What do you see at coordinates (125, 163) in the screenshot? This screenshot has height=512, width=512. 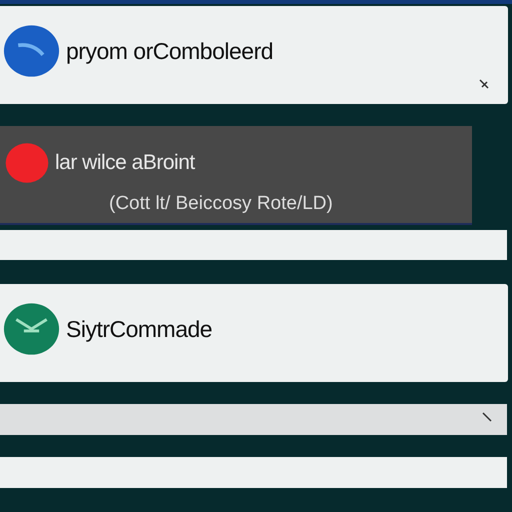 I see `card-title: lar wilce aBroint` at bounding box center [125, 163].